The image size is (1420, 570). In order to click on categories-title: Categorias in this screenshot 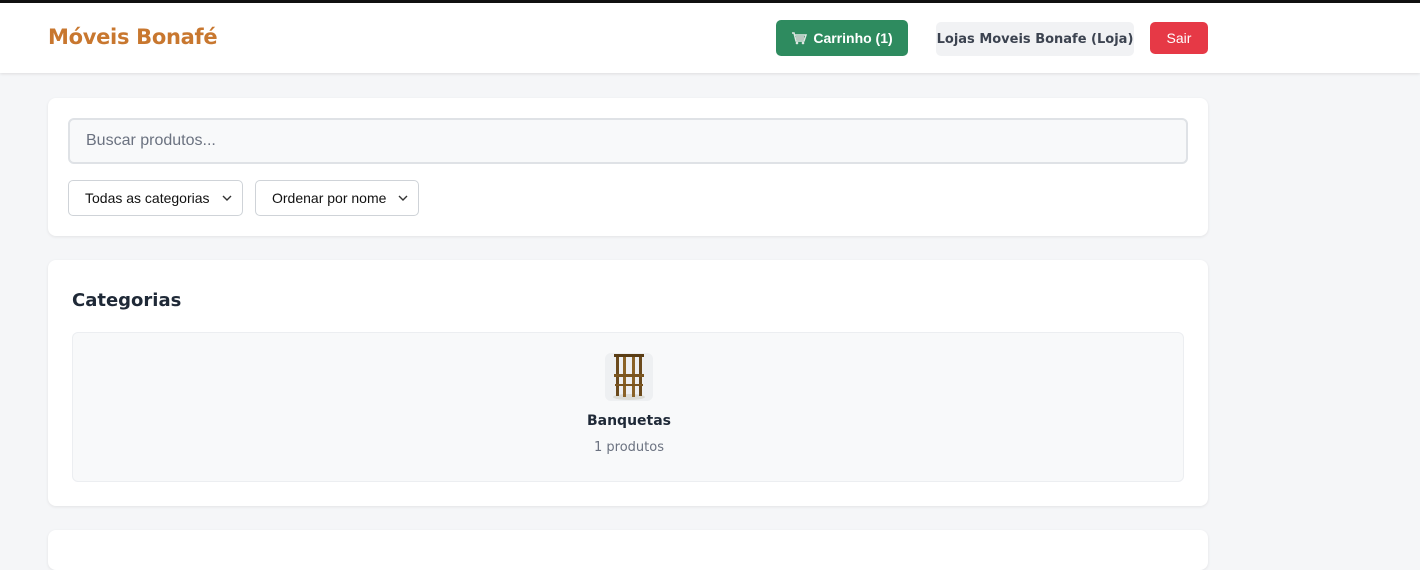, I will do `click(127, 300)`.